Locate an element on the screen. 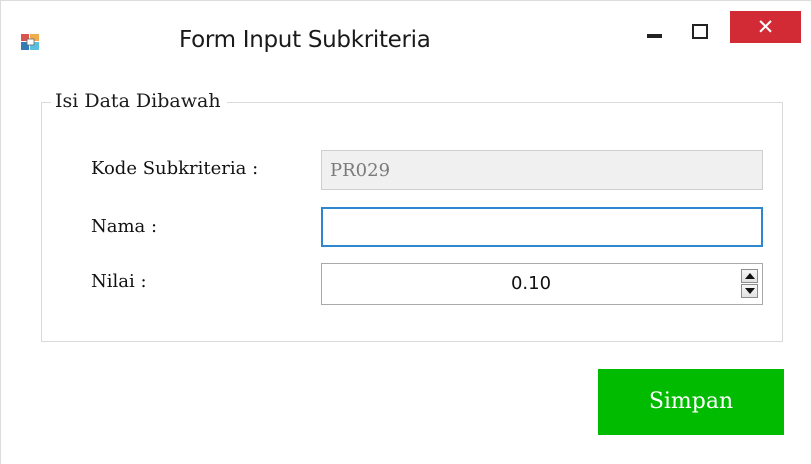 The height and width of the screenshot is (464, 811). close-icon: ✕ is located at coordinates (765, 27).